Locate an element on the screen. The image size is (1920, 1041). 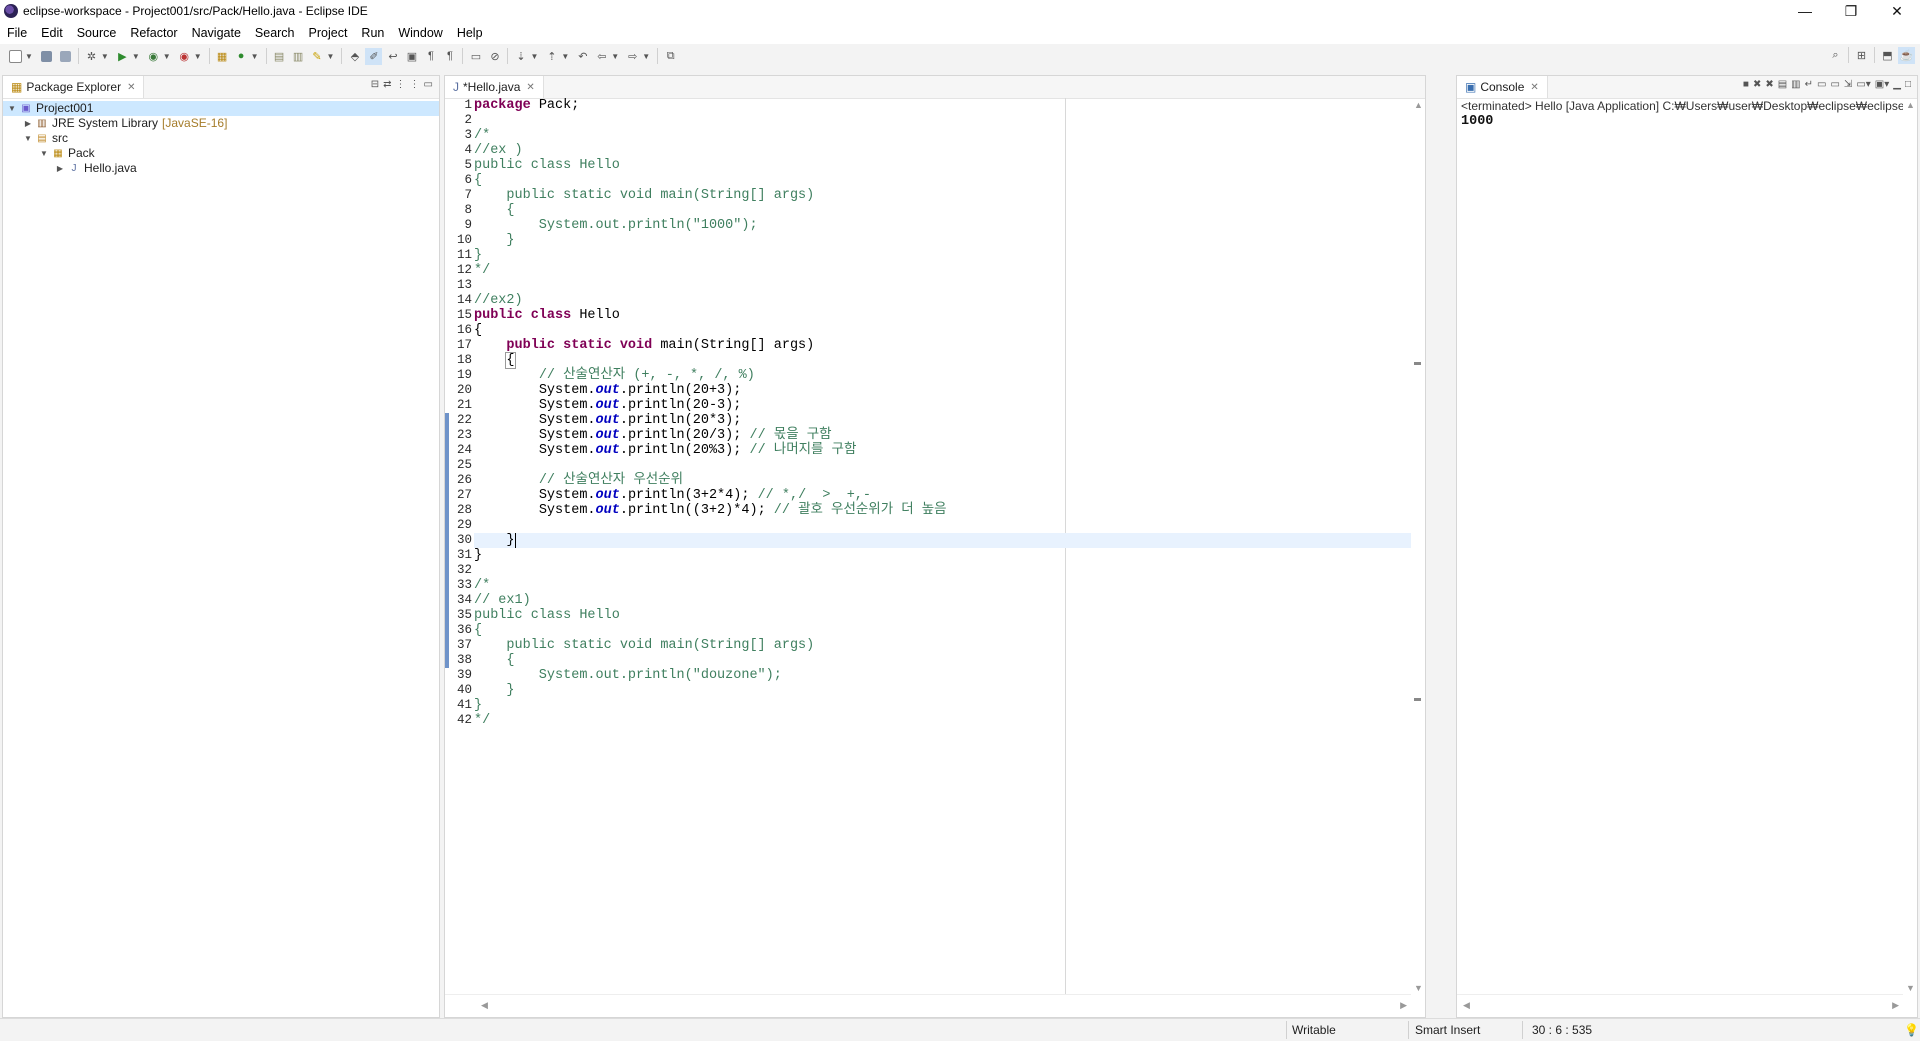
open-task-icon: ▥ is located at coordinates (298, 56).